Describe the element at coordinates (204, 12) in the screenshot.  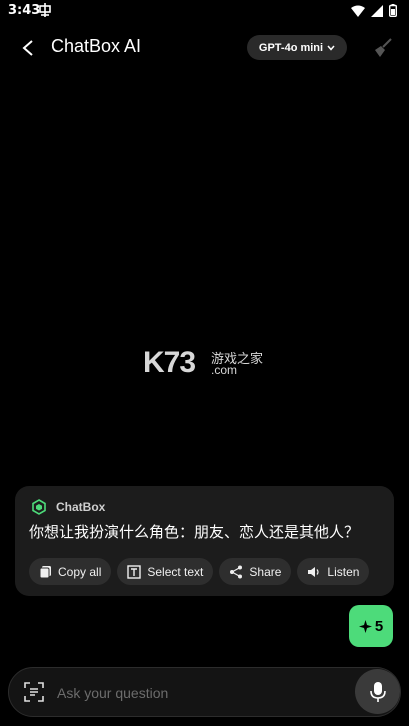
I see `status-bar: 3:43` at that location.